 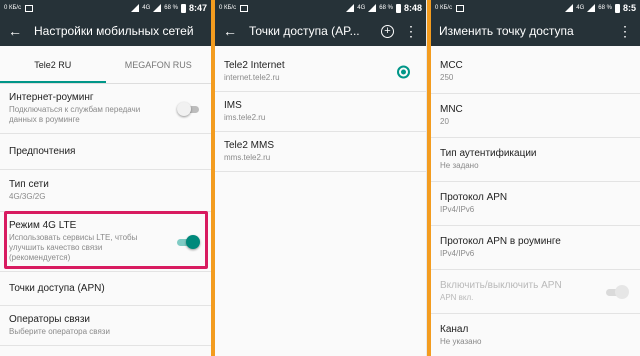 I want to click on apn-item-tele2-mms: Tele2 MMS mms.tele2.ru, so click(x=320, y=152).